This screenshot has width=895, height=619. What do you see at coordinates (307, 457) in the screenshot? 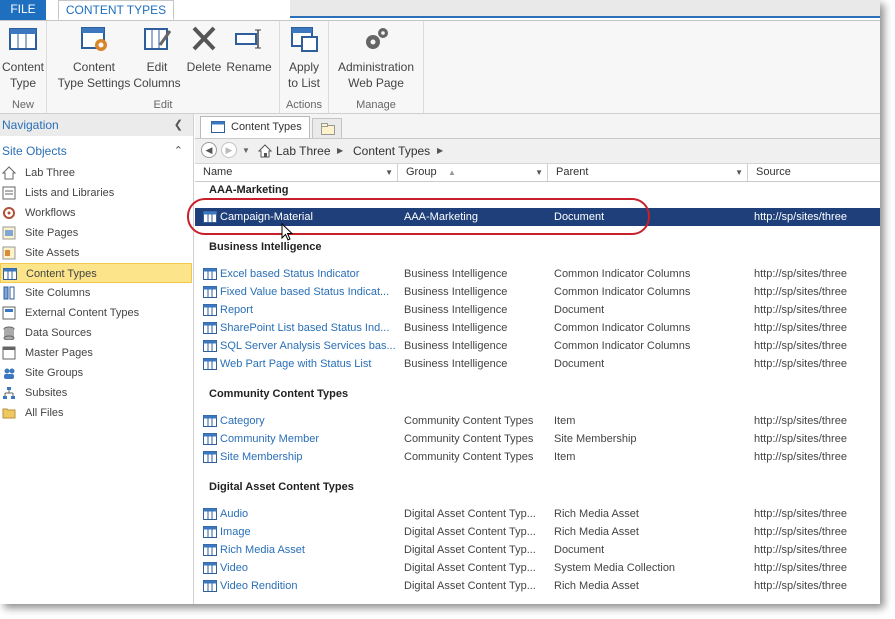
I see `cell-name: Site Membership` at bounding box center [307, 457].